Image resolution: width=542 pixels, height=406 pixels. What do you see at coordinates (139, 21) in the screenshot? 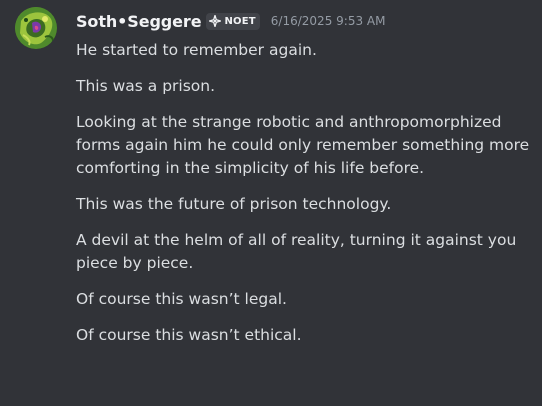
I see `username: Soth•Seggere` at bounding box center [139, 21].